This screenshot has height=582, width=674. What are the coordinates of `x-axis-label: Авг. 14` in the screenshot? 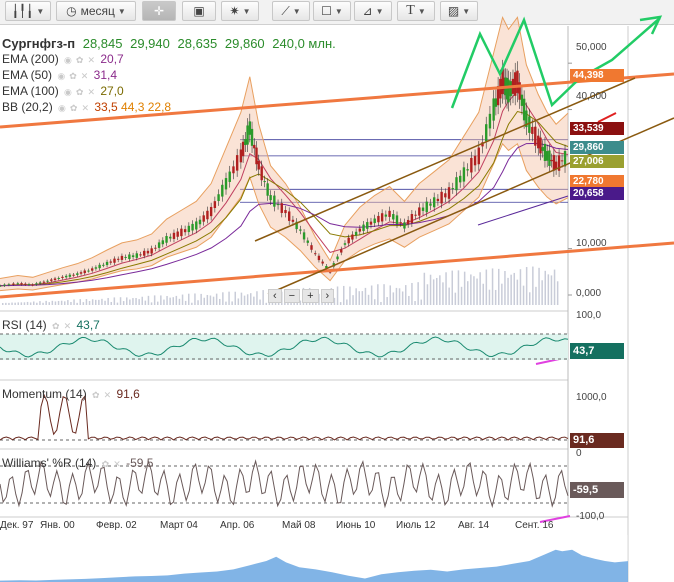 It's located at (474, 525).